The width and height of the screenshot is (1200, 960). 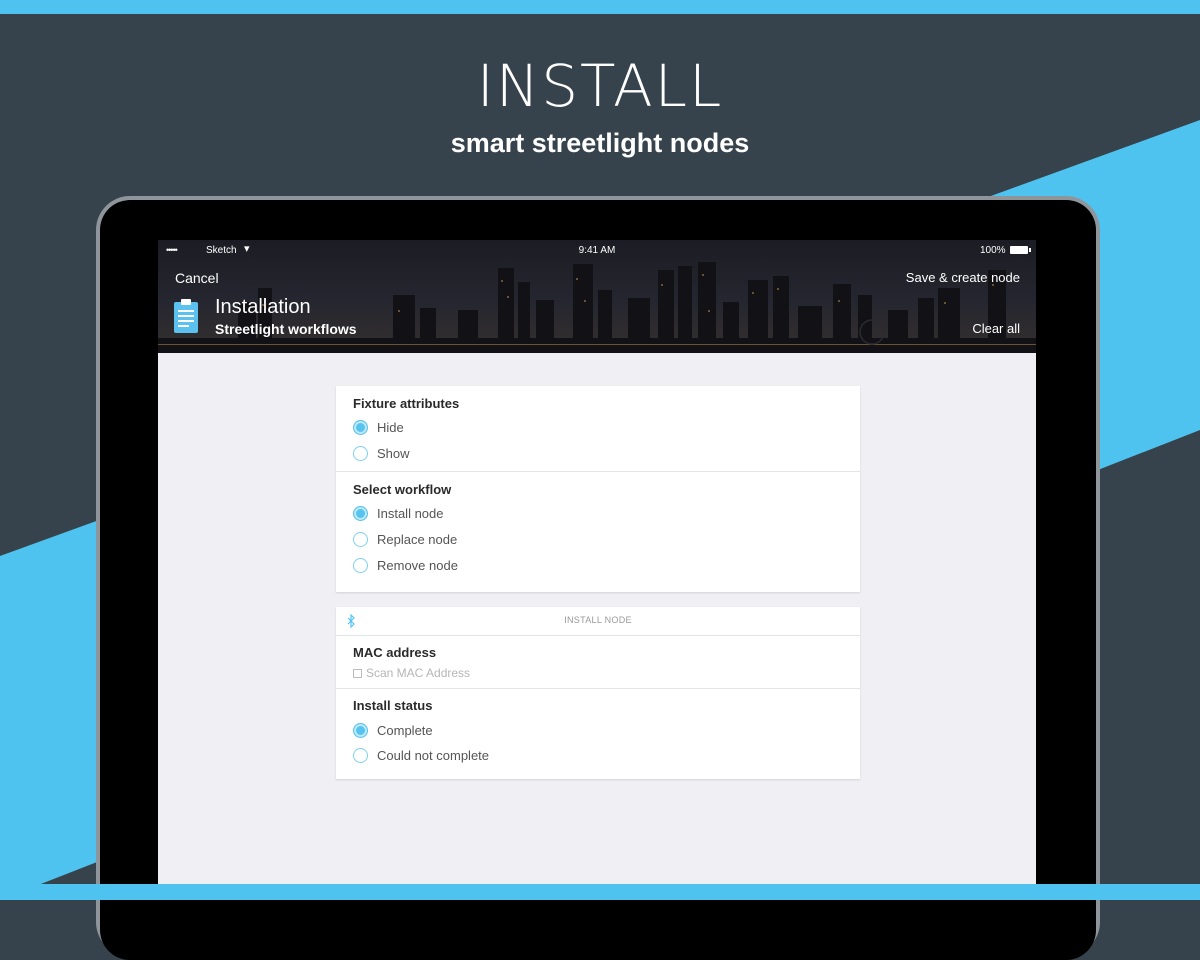 What do you see at coordinates (402, 489) in the screenshot?
I see `select-workflow-title: Select workflow` at bounding box center [402, 489].